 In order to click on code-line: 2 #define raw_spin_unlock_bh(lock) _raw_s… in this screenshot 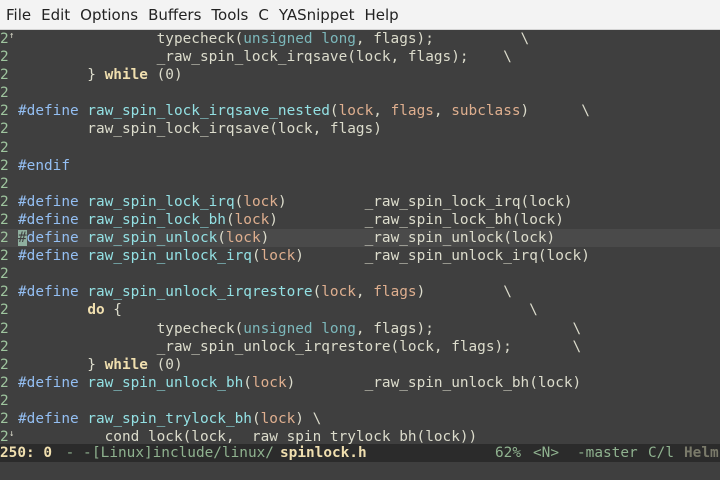, I will do `click(360, 383)`.